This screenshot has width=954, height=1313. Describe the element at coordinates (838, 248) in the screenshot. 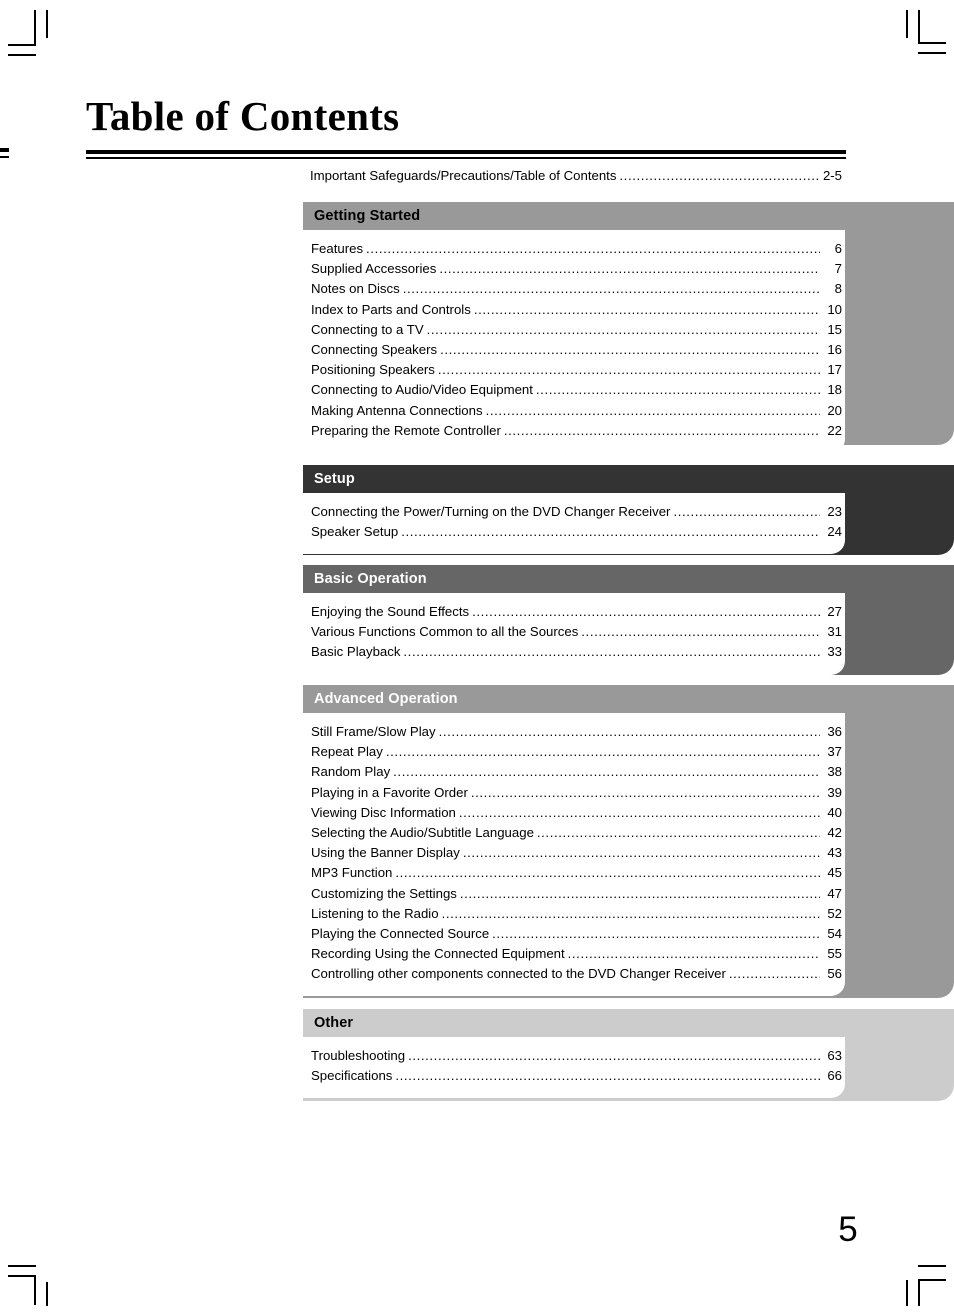

I see `toc-entry-page: 6` at that location.